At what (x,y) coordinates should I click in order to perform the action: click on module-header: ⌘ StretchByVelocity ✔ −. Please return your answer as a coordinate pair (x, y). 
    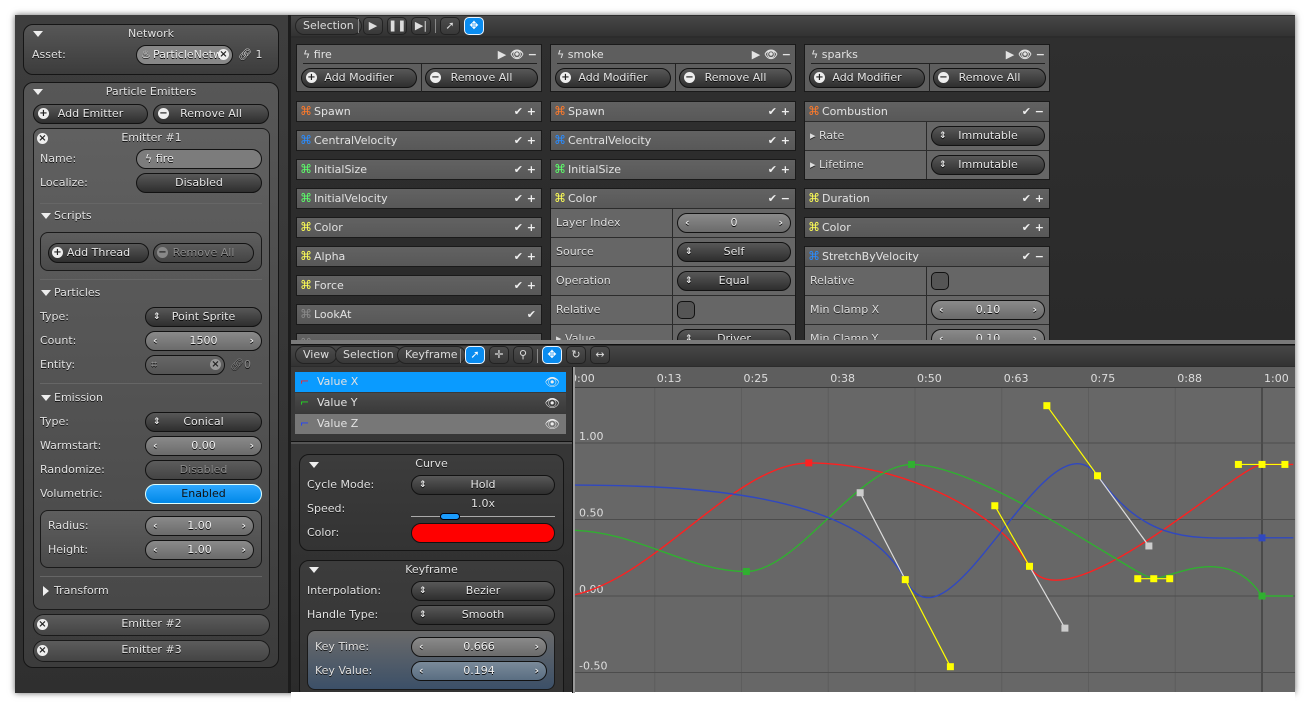
    Looking at the image, I should click on (927, 256).